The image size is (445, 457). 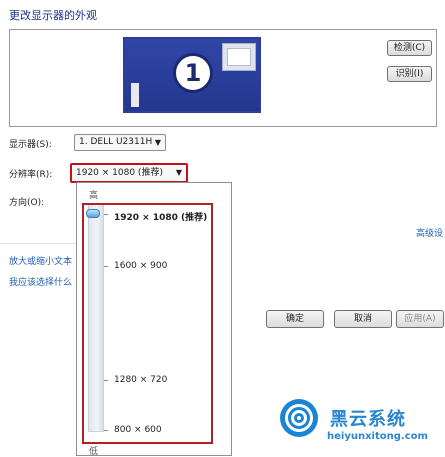 I want to click on resolution-select-value: 1920 × 1080 (推荐), so click(x=119, y=173).